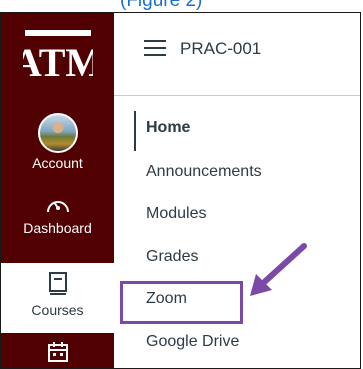 The width and height of the screenshot is (363, 369). I want to click on dashboard-icon, so click(57, 207).